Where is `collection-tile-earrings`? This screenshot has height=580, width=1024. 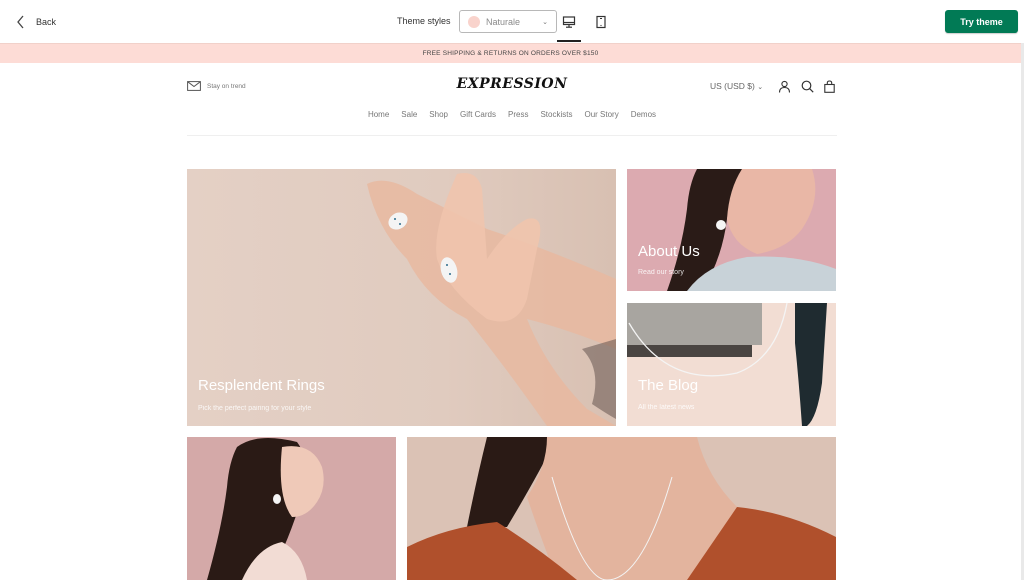
collection-tile-earrings is located at coordinates (291, 508).